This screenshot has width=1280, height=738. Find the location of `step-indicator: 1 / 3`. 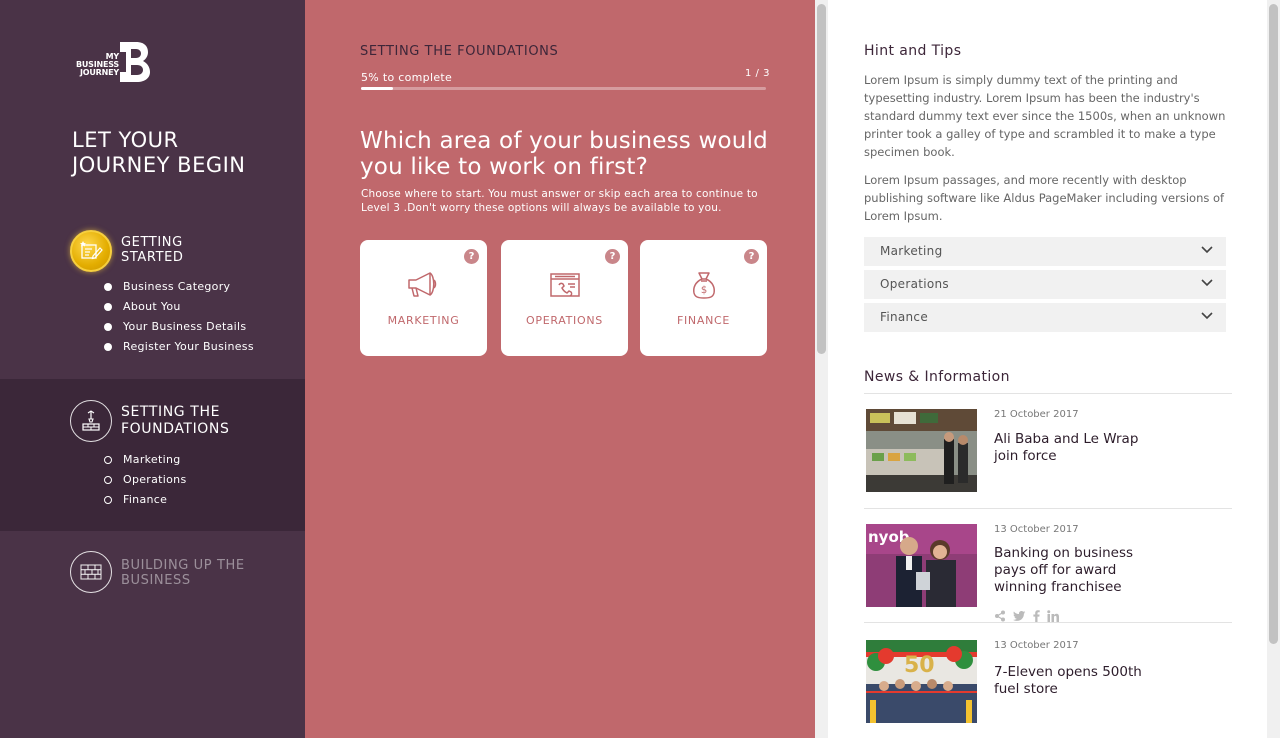

step-indicator: 1 / 3 is located at coordinates (757, 73).